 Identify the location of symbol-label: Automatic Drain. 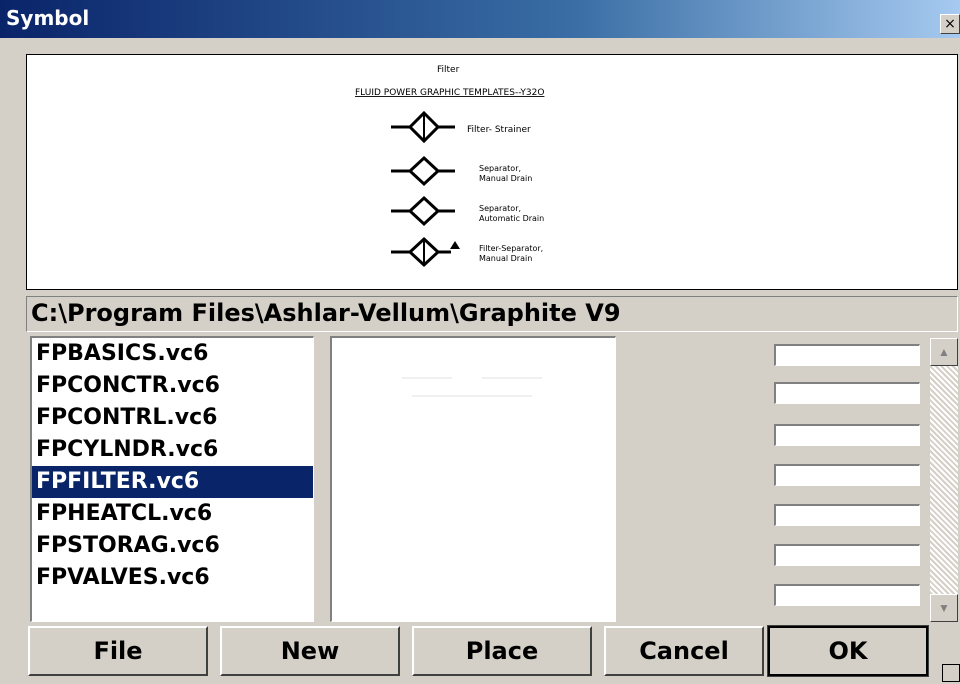
(511, 218).